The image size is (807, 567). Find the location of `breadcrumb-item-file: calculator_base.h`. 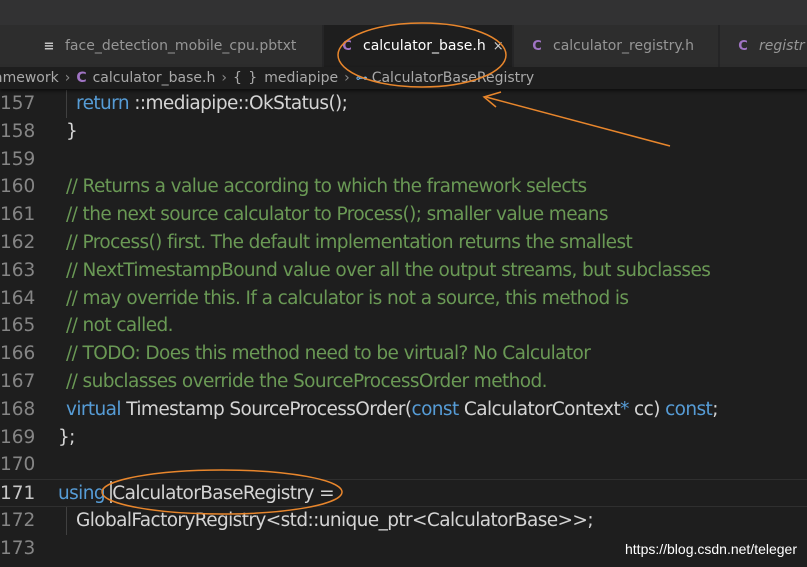

breadcrumb-item-file: calculator_base.h is located at coordinates (154, 78).